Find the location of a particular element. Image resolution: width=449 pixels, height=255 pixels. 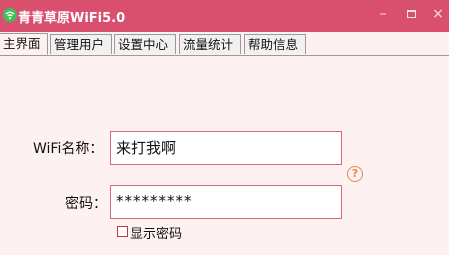

tab-settings: 设置中心 is located at coordinates (145, 44).